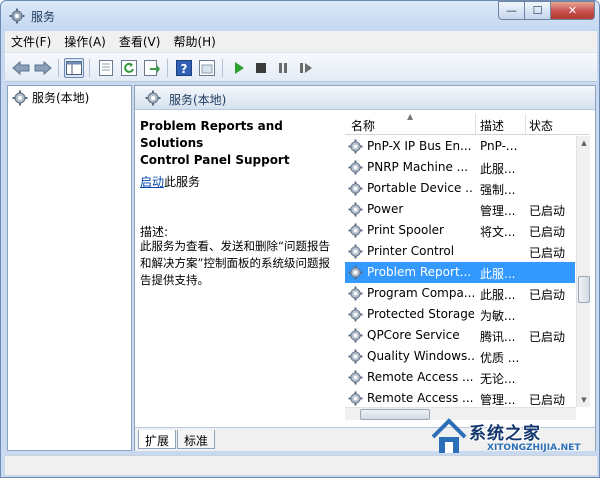 This screenshot has width=600, height=478. What do you see at coordinates (405, 230) in the screenshot?
I see `service-name-cell: Print Spooler` at bounding box center [405, 230].